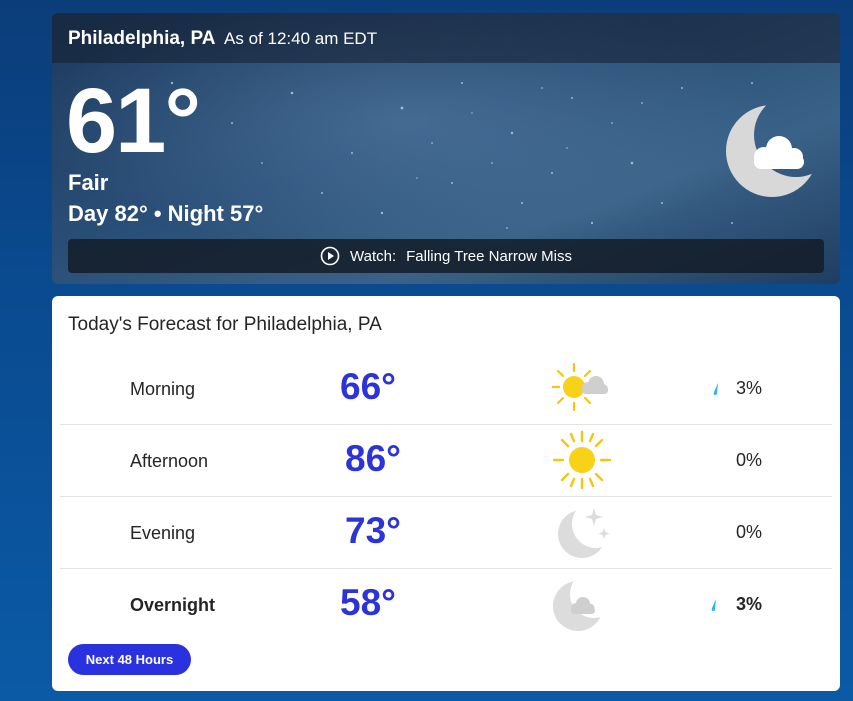 Image resolution: width=853 pixels, height=701 pixels. Describe the element at coordinates (446, 388) in the screenshot. I see `forecast-row-morning: Morning 66° 3%` at that location.